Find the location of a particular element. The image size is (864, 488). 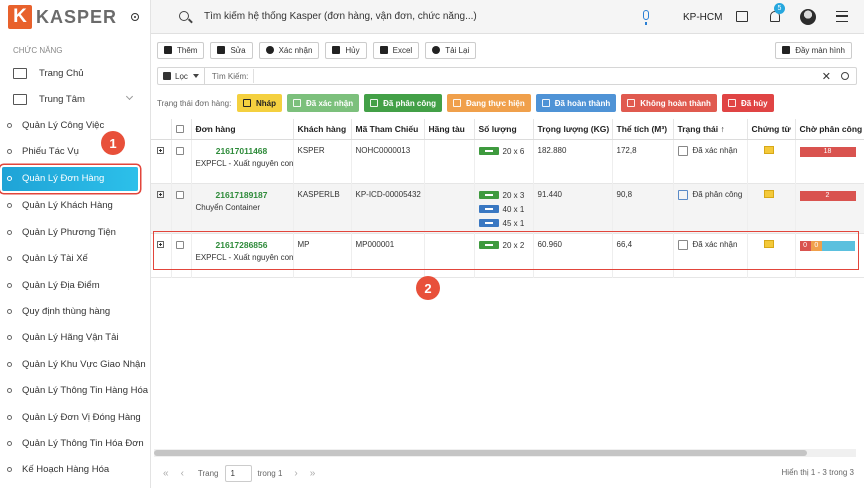

shield-check-icon is located at coordinates (269, 50).